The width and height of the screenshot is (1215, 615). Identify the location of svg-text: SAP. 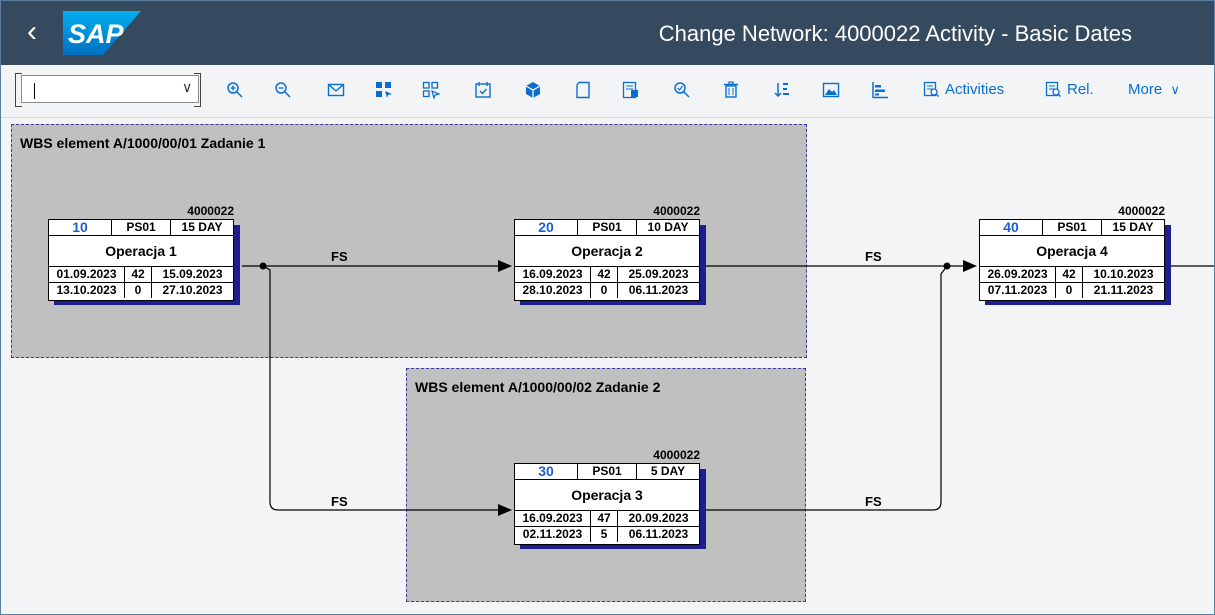
(96, 34).